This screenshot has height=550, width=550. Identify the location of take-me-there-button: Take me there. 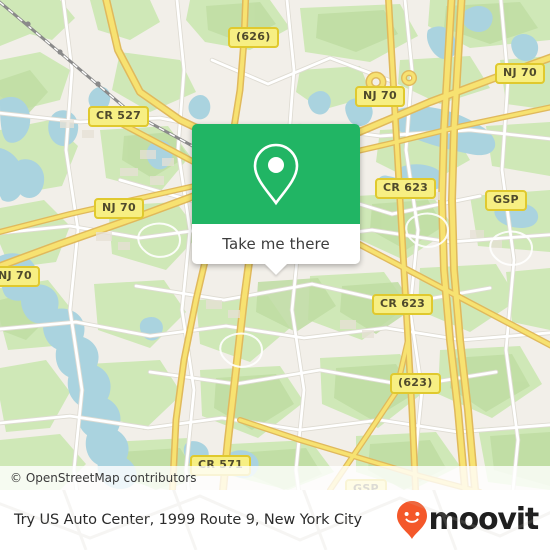
(276, 249).